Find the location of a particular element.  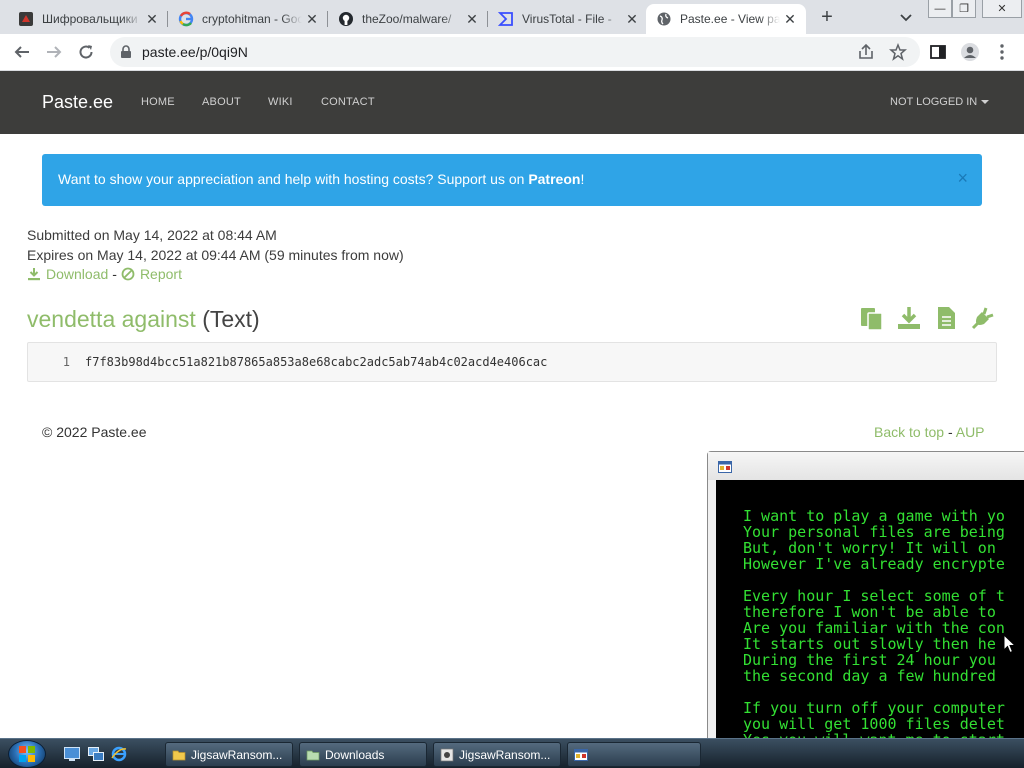

bookmark-star-icon is located at coordinates (898, 52).